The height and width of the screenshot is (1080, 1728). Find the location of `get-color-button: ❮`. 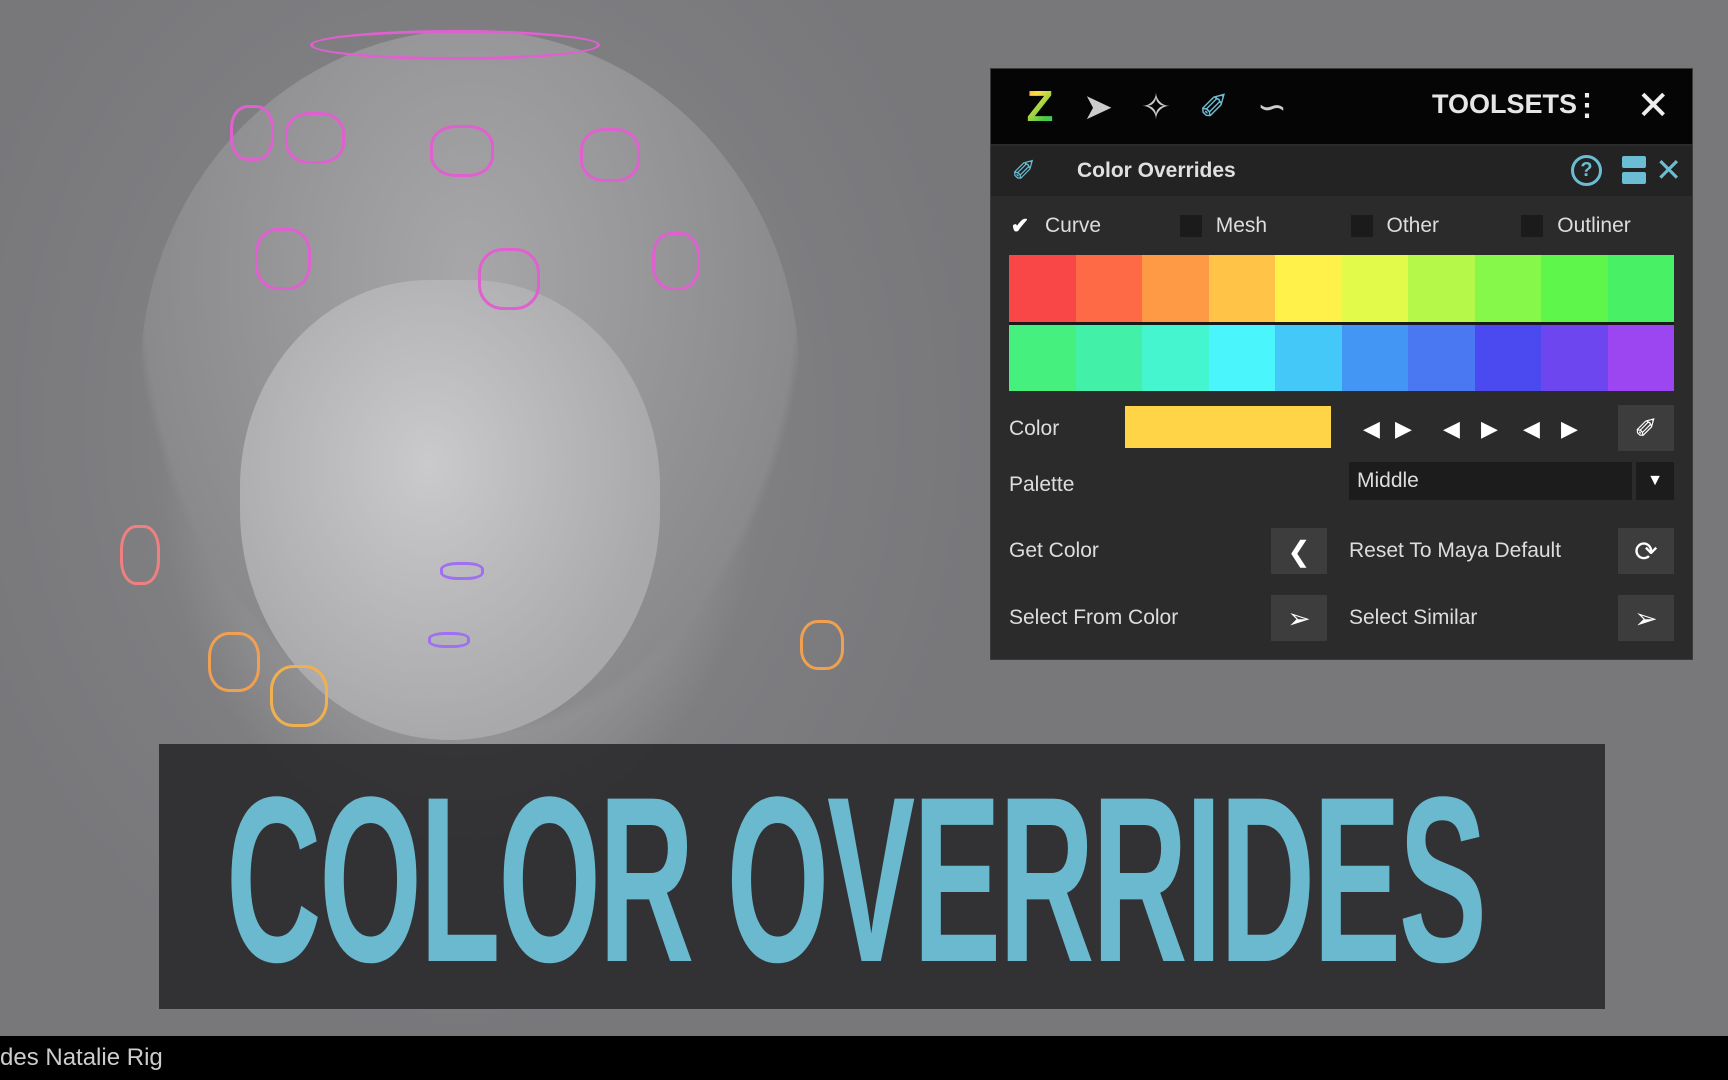

get-color-button: ❮ is located at coordinates (1299, 551).